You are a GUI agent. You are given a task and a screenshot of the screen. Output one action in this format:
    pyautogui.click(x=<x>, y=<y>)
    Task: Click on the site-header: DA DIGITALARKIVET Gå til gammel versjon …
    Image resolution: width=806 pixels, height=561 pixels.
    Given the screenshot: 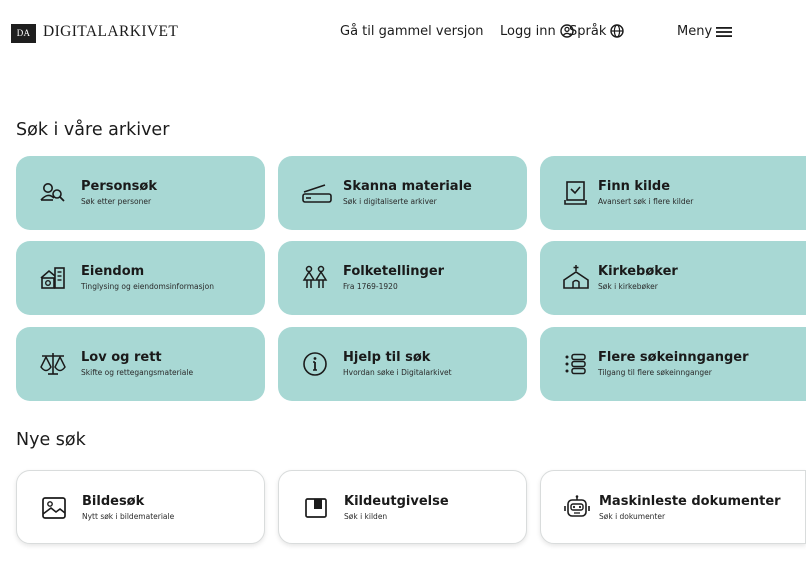 What is the action you would take?
    pyautogui.click(x=403, y=32)
    